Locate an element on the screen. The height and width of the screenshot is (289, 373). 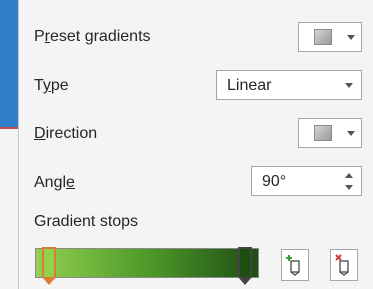
remove-gradient-stop-icon is located at coordinates (342, 265).